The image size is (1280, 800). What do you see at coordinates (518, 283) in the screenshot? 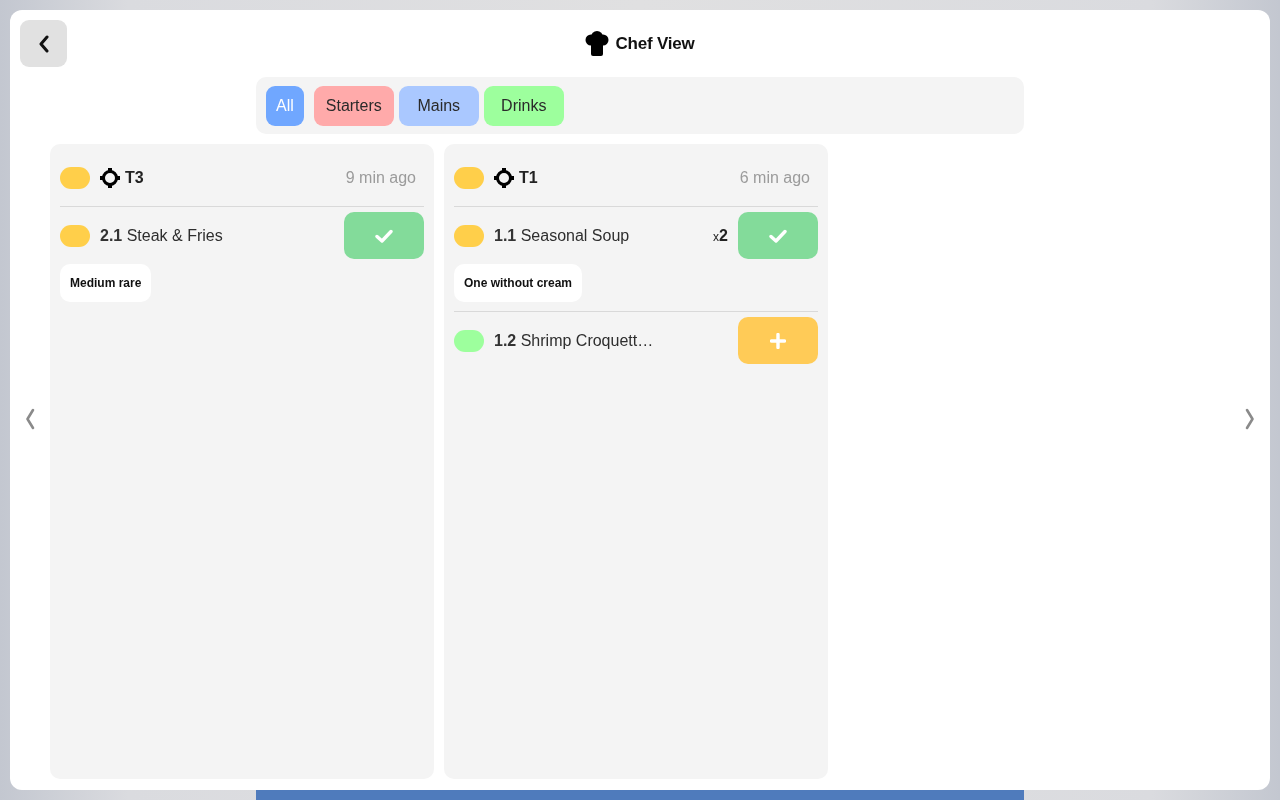
I see `item-note: One without cream` at bounding box center [518, 283].